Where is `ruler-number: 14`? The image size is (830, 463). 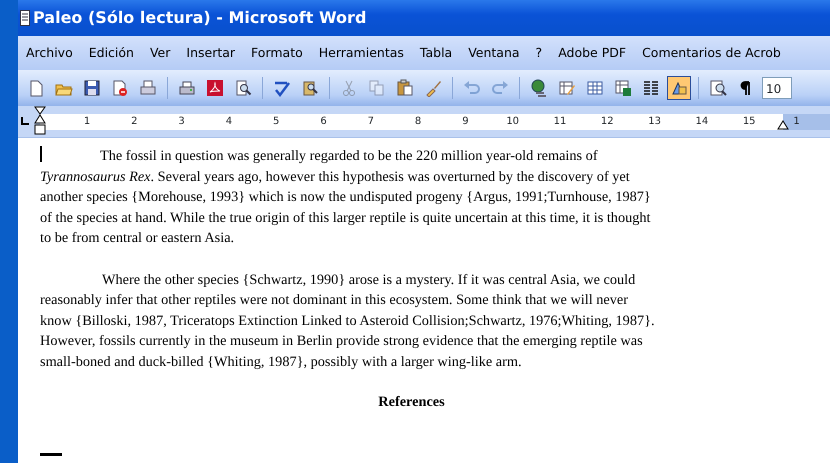
ruler-number: 14 is located at coordinates (702, 122).